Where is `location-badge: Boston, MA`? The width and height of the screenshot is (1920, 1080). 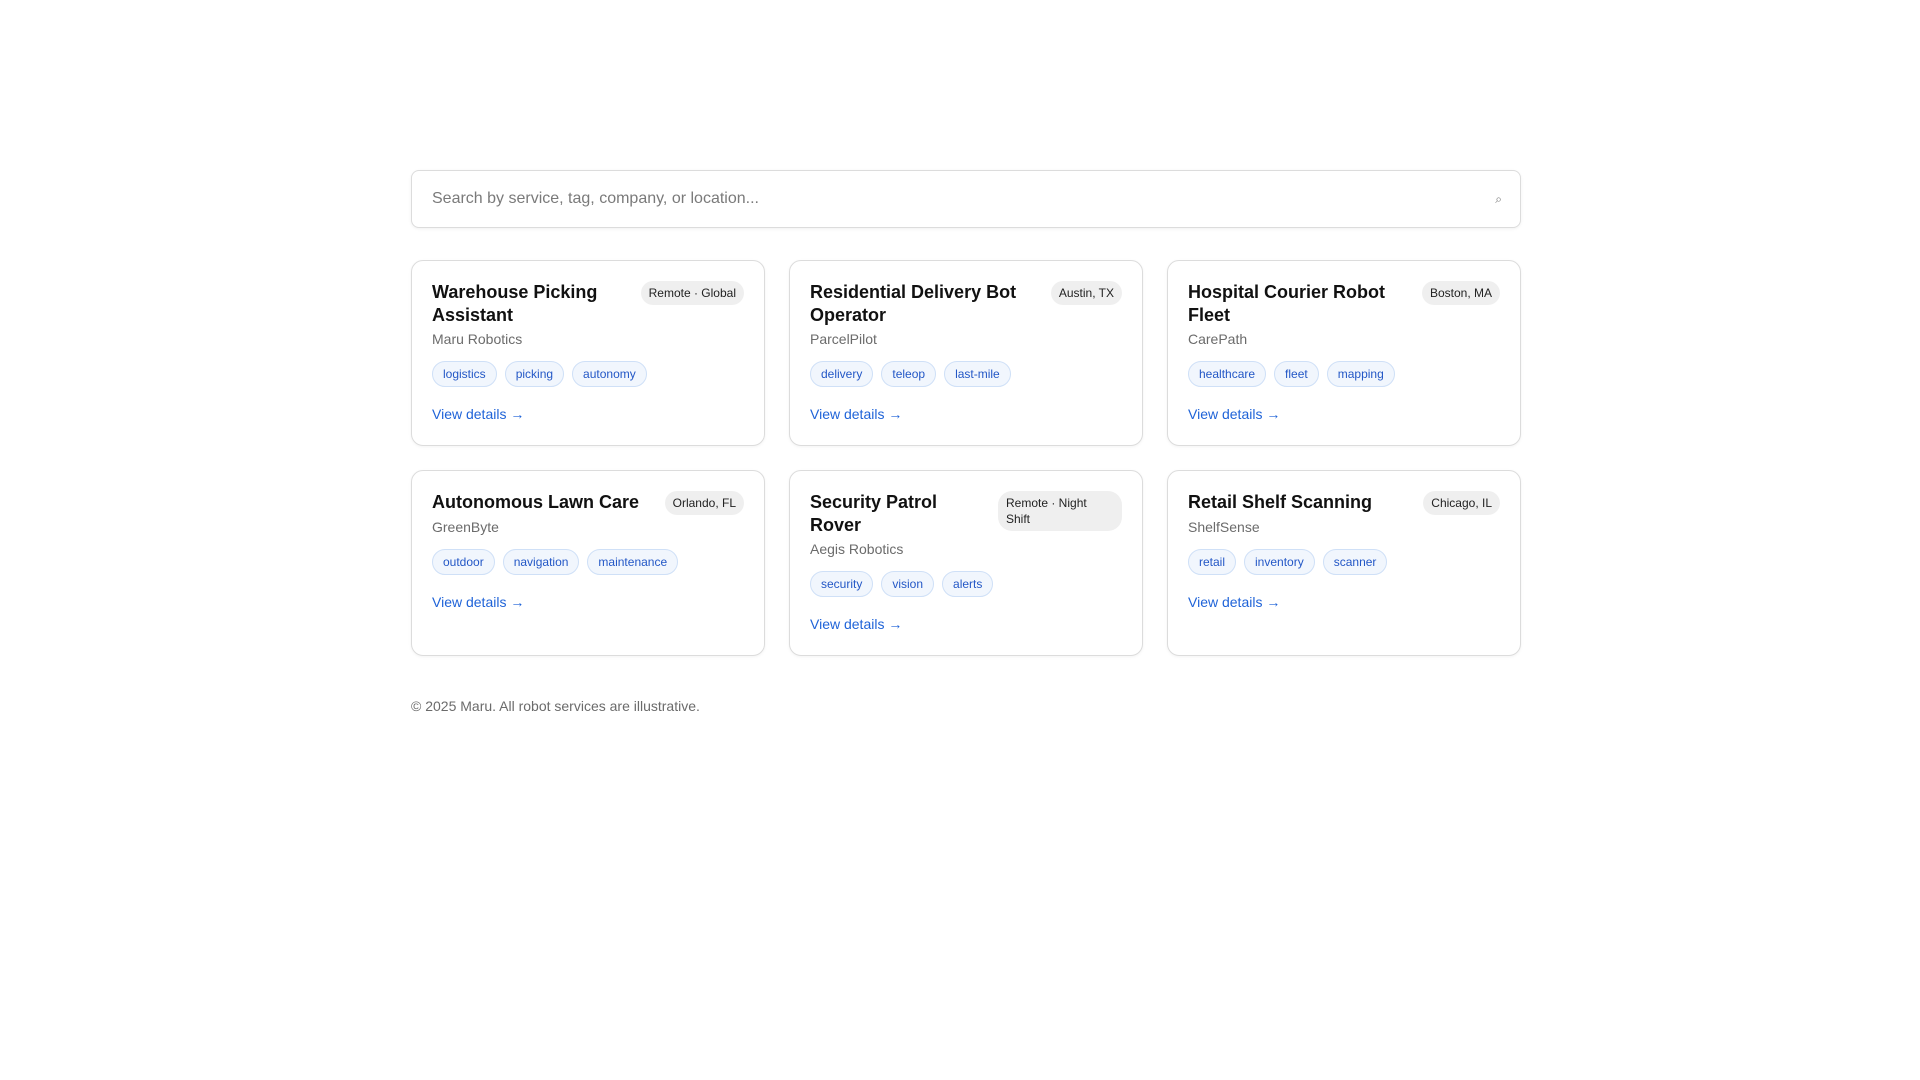 location-badge: Boston, MA is located at coordinates (1460, 293).